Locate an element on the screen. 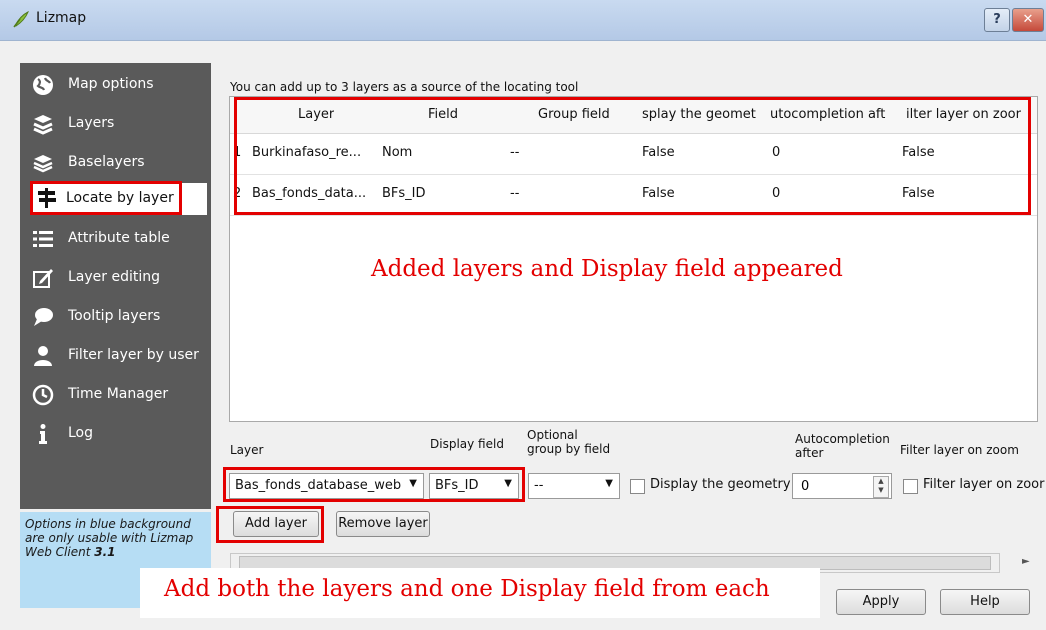 The width and height of the screenshot is (1046, 630). sidebar-item-label: Map options is located at coordinates (111, 84).